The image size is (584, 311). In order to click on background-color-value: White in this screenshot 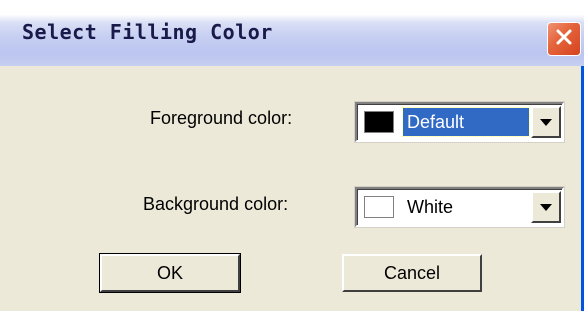, I will do `click(430, 207)`.